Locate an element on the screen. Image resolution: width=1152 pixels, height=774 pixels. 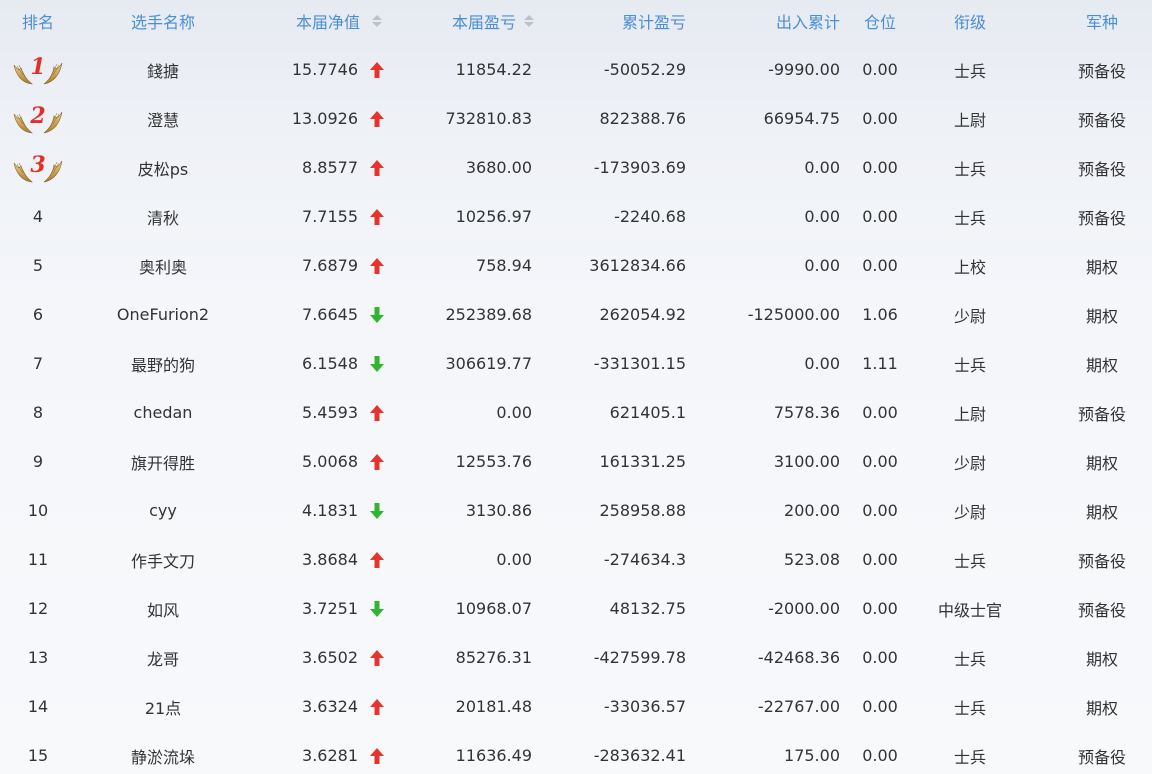
player-name-link: cyy is located at coordinates (163, 510).